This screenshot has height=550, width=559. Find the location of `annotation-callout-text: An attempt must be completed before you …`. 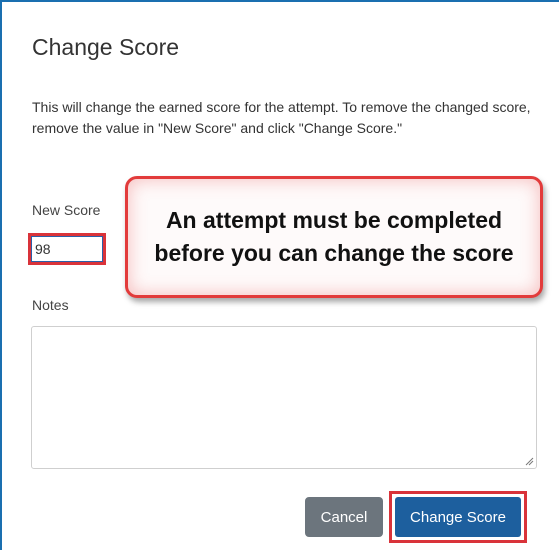

annotation-callout-text: An attempt must be completed before you … is located at coordinates (334, 236).